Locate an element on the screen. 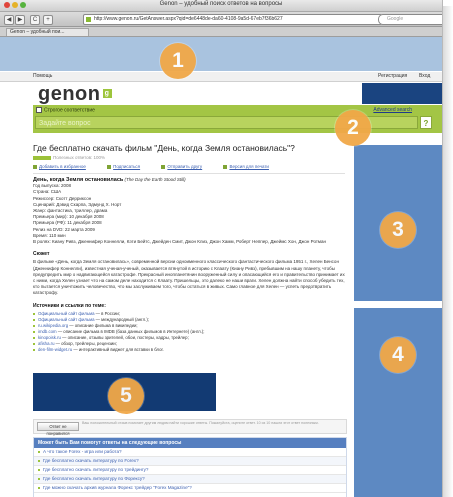 The width and height of the screenshot is (453, 497). callout-marker: 2 is located at coordinates (353, 128).